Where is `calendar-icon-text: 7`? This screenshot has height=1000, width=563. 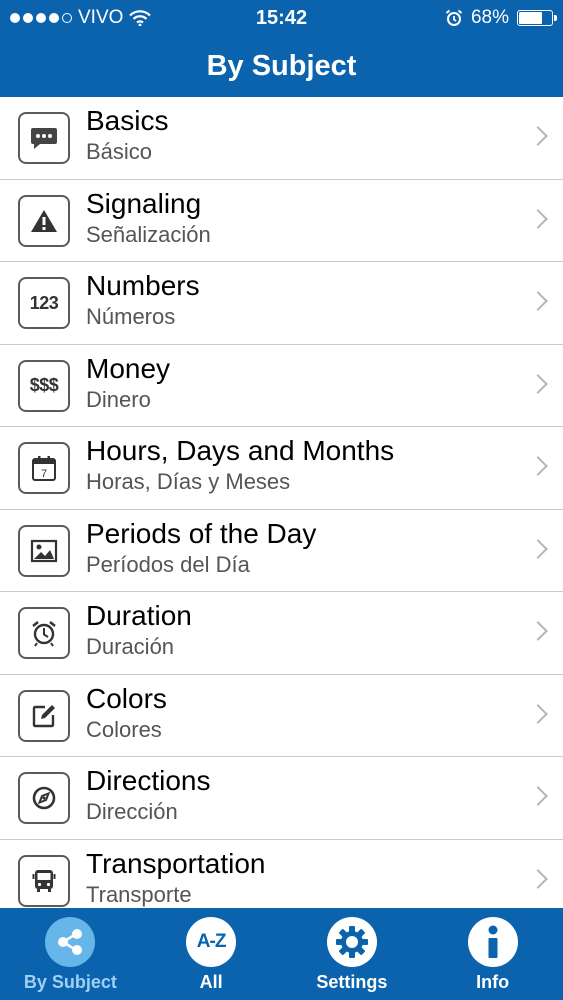 calendar-icon-text: 7 is located at coordinates (44, 474).